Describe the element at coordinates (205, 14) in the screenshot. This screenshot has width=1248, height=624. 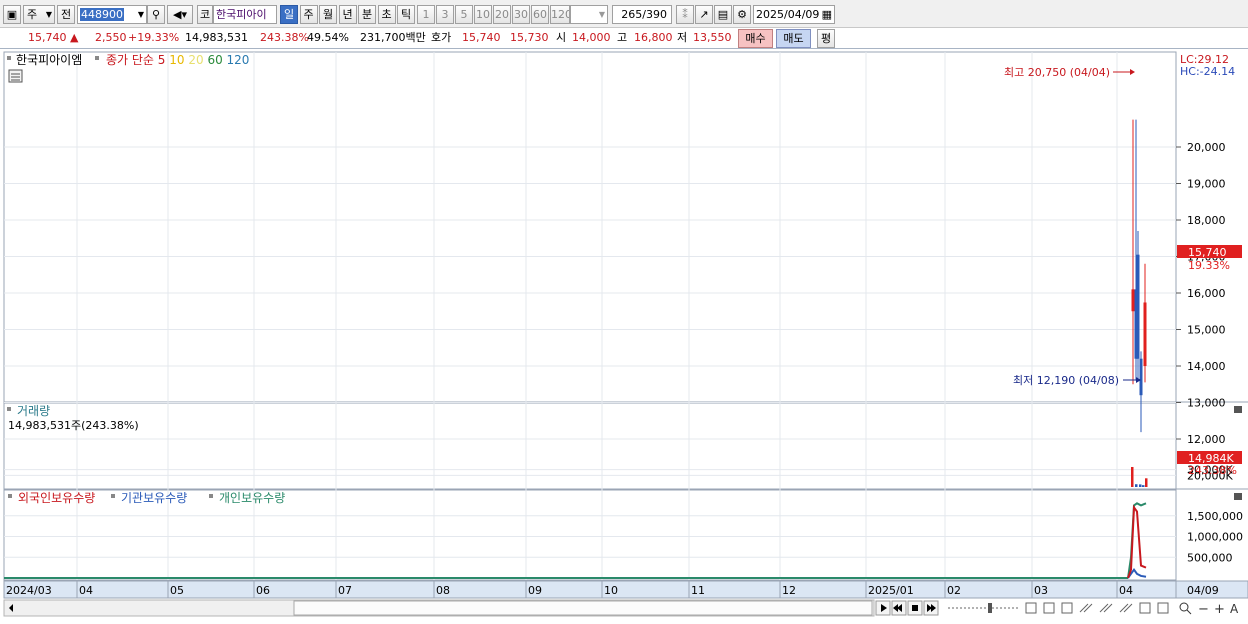
I see `ko-button: 코` at that location.